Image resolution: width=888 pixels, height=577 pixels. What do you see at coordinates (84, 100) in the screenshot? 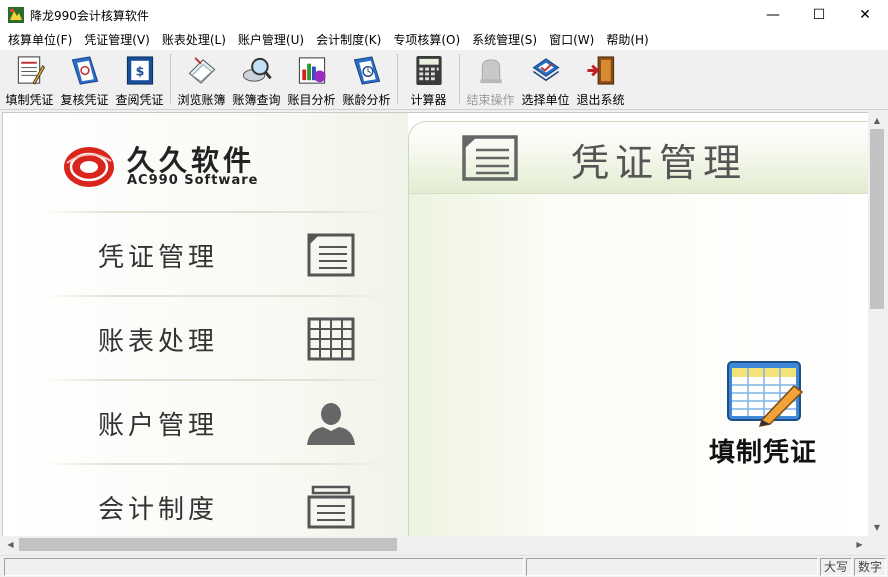
I see `review-voucher-label: 复核凭证` at bounding box center [84, 100].